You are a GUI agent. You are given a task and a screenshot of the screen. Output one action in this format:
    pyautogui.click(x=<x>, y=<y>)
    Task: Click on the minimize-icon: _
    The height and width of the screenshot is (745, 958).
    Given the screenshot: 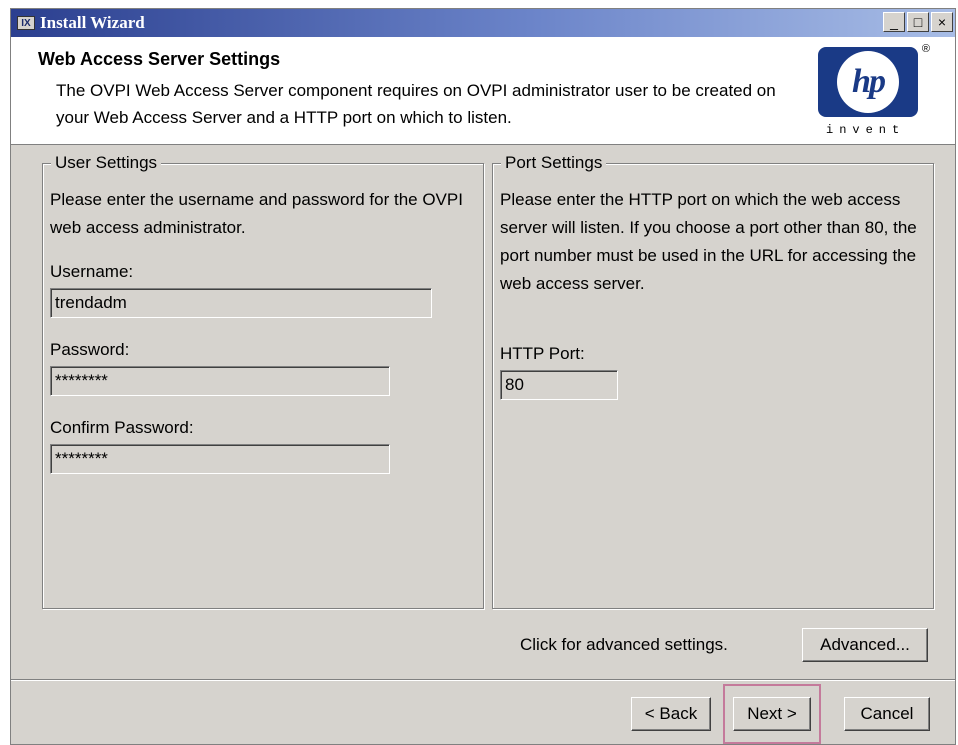 What is the action you would take?
    pyautogui.click(x=894, y=22)
    